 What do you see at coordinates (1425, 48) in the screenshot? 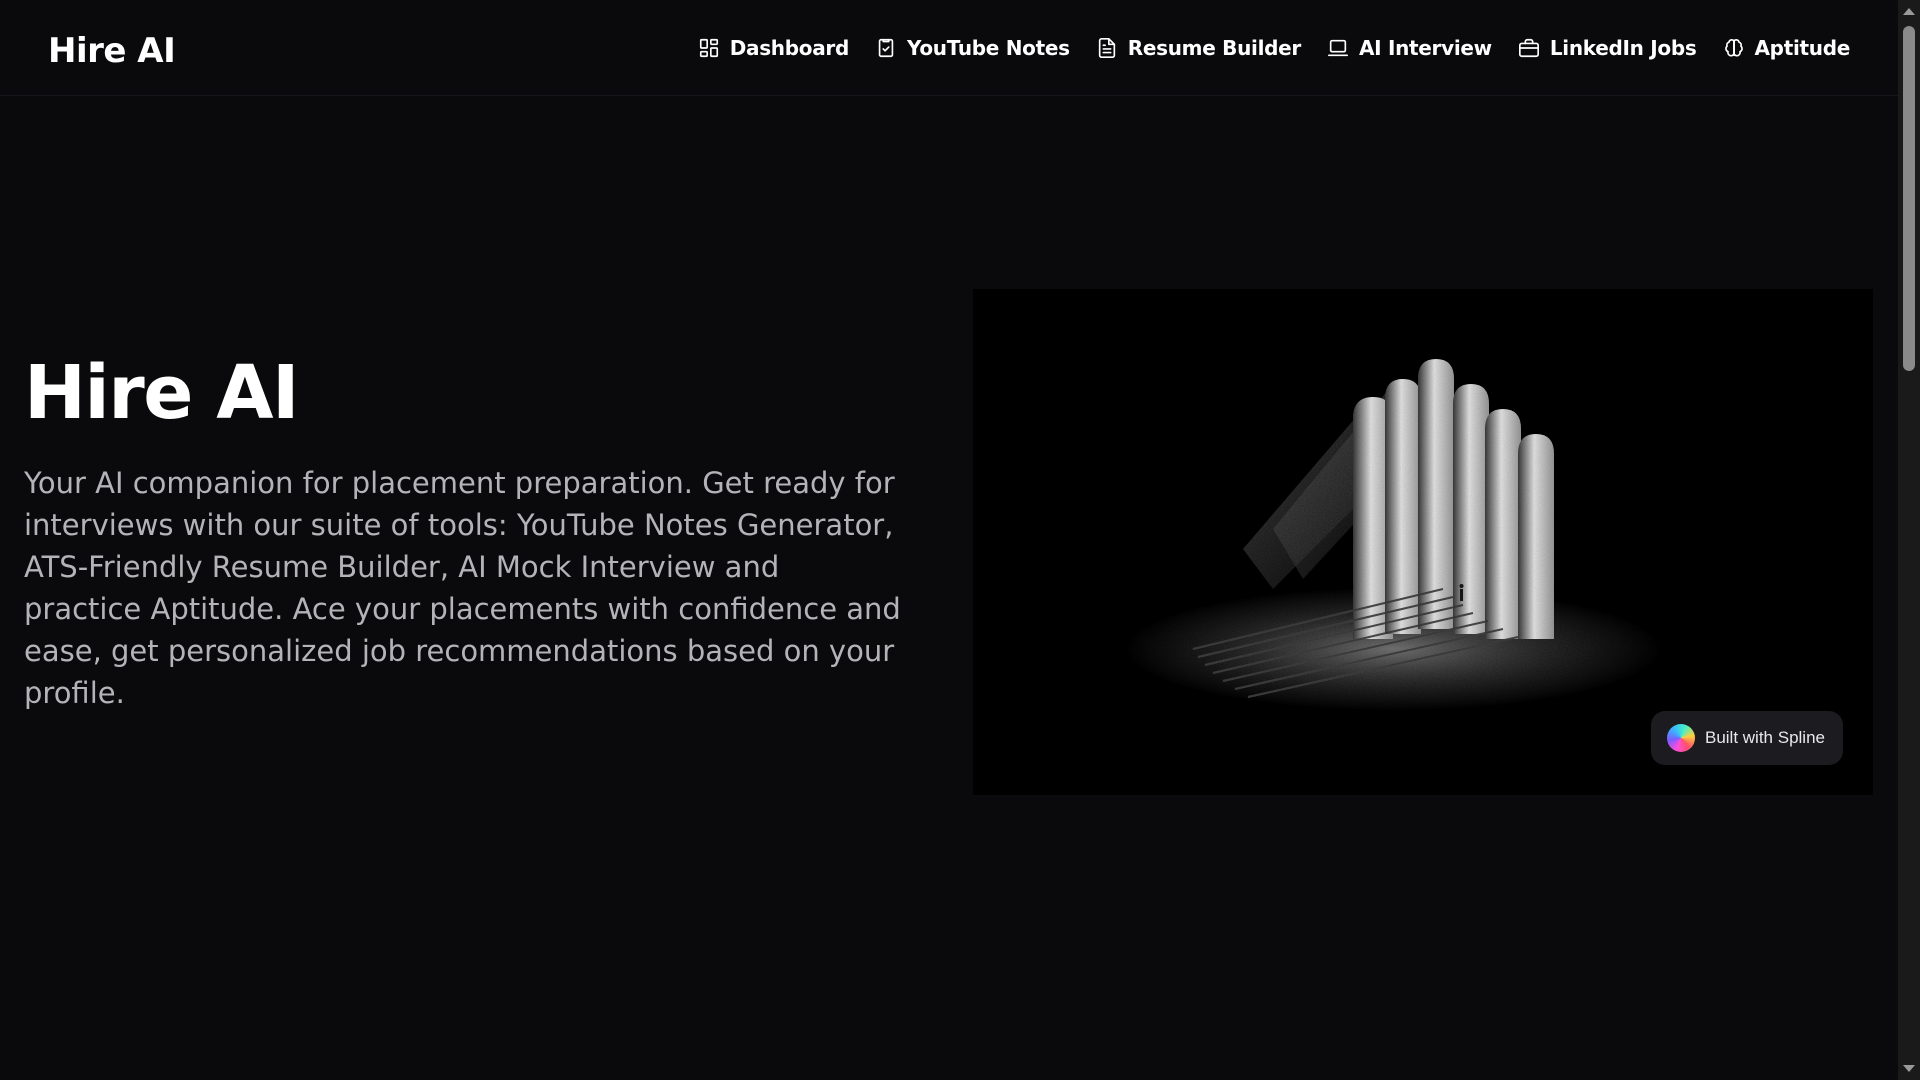
I see `nav-ai-interview-label: AI Interview` at bounding box center [1425, 48].